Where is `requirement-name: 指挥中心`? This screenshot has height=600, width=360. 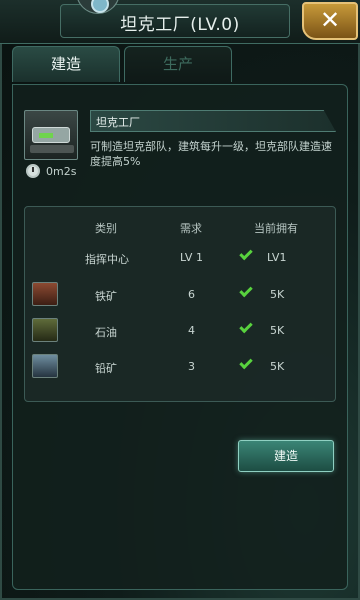
requirement-name: 指挥中心 is located at coordinates (107, 259).